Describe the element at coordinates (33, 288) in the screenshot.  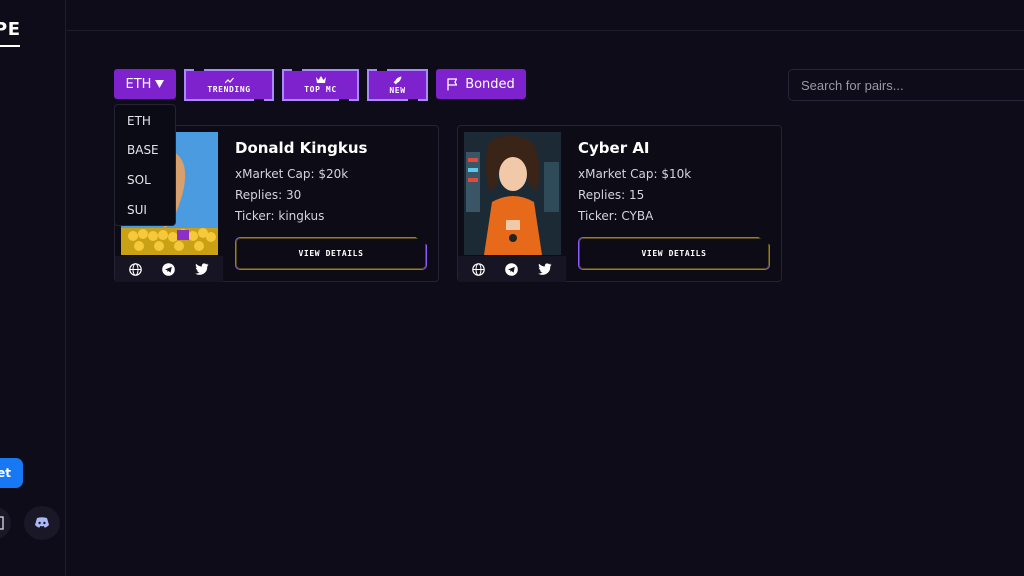
I see `sidebar: PE S EN S let` at that location.